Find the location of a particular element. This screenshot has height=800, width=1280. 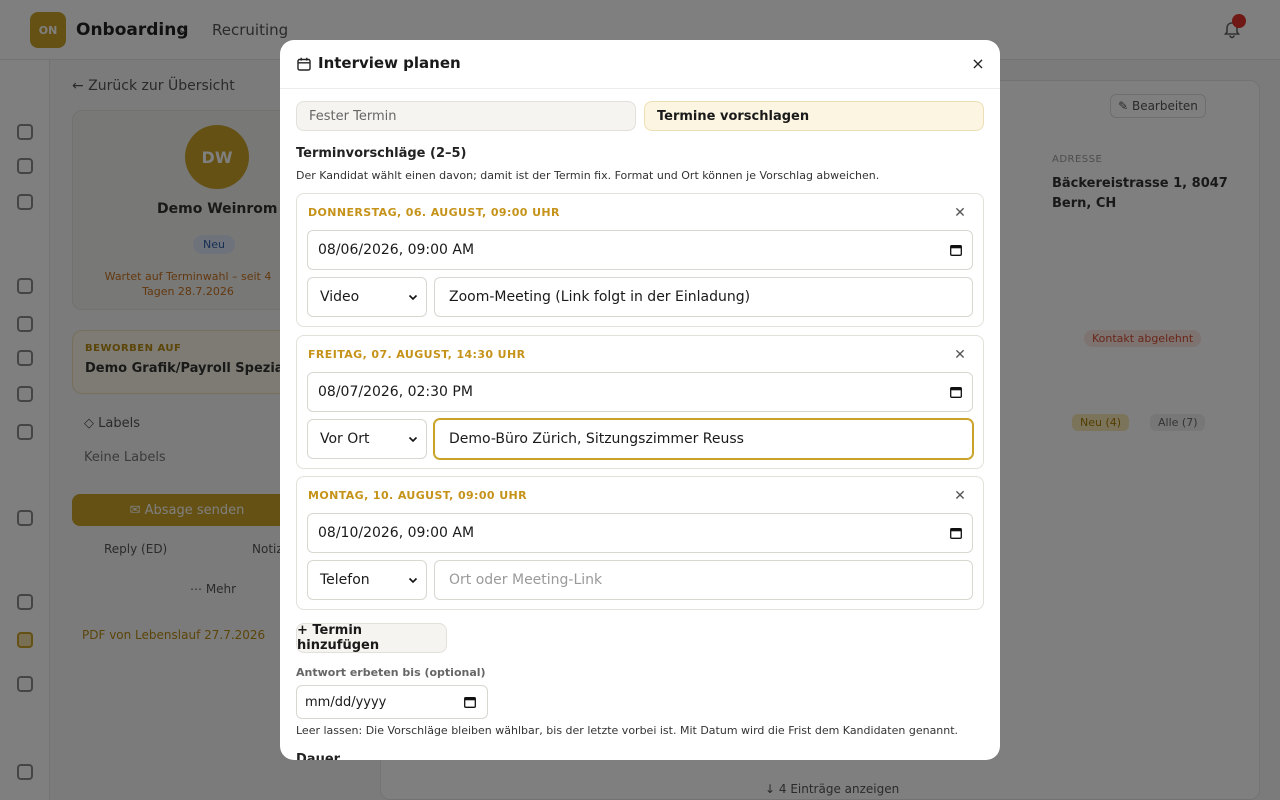

format-select: Telefon is located at coordinates (367, 580).